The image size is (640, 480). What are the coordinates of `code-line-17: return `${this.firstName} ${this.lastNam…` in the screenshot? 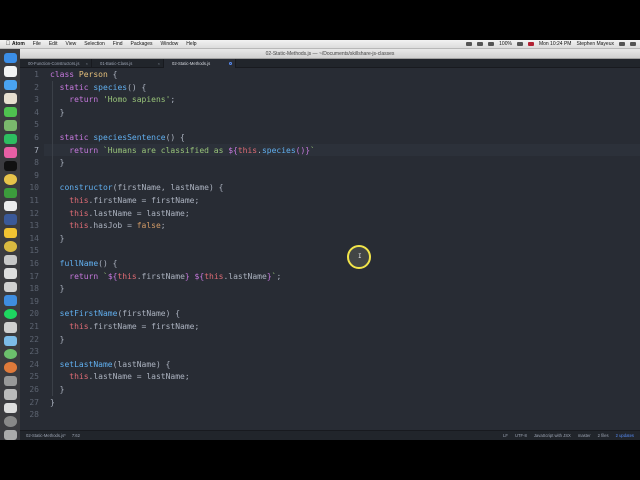 It's located at (165, 276).